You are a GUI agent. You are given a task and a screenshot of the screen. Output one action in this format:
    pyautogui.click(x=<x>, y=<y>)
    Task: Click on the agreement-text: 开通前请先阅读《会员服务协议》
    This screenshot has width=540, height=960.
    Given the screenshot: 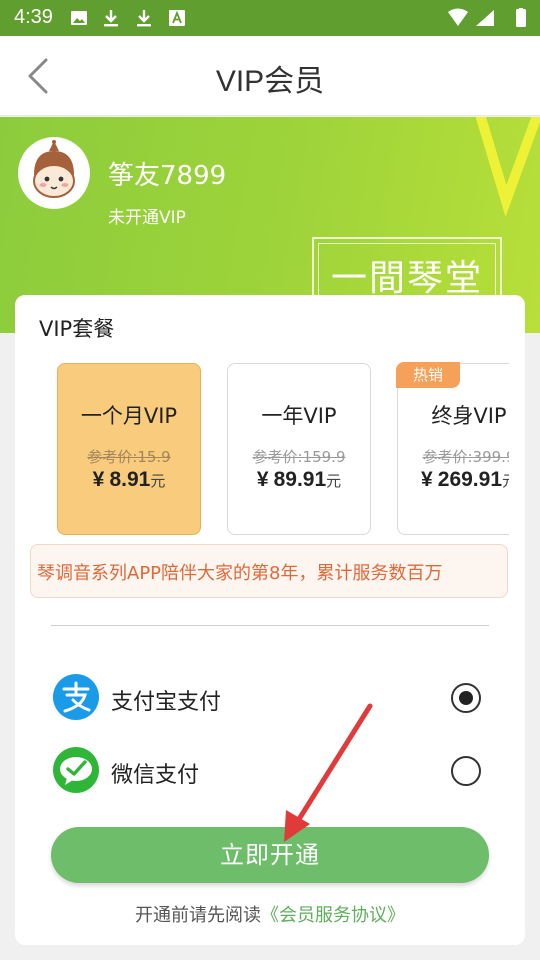 What is the action you would take?
    pyautogui.click(x=270, y=914)
    